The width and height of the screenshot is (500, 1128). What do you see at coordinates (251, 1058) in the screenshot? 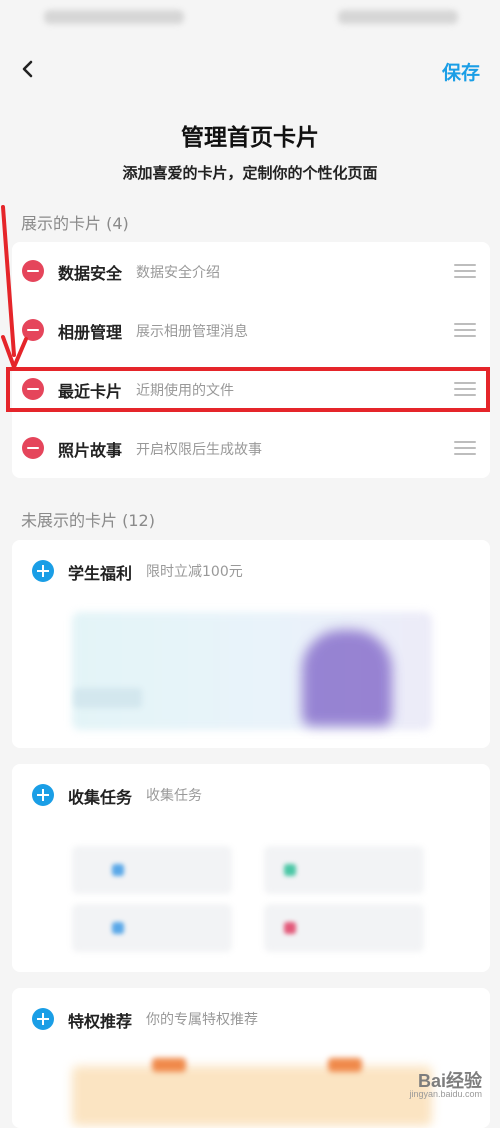
I see `hidden-card-privileges: 特权推荐 你的专属特权推荐` at bounding box center [251, 1058].